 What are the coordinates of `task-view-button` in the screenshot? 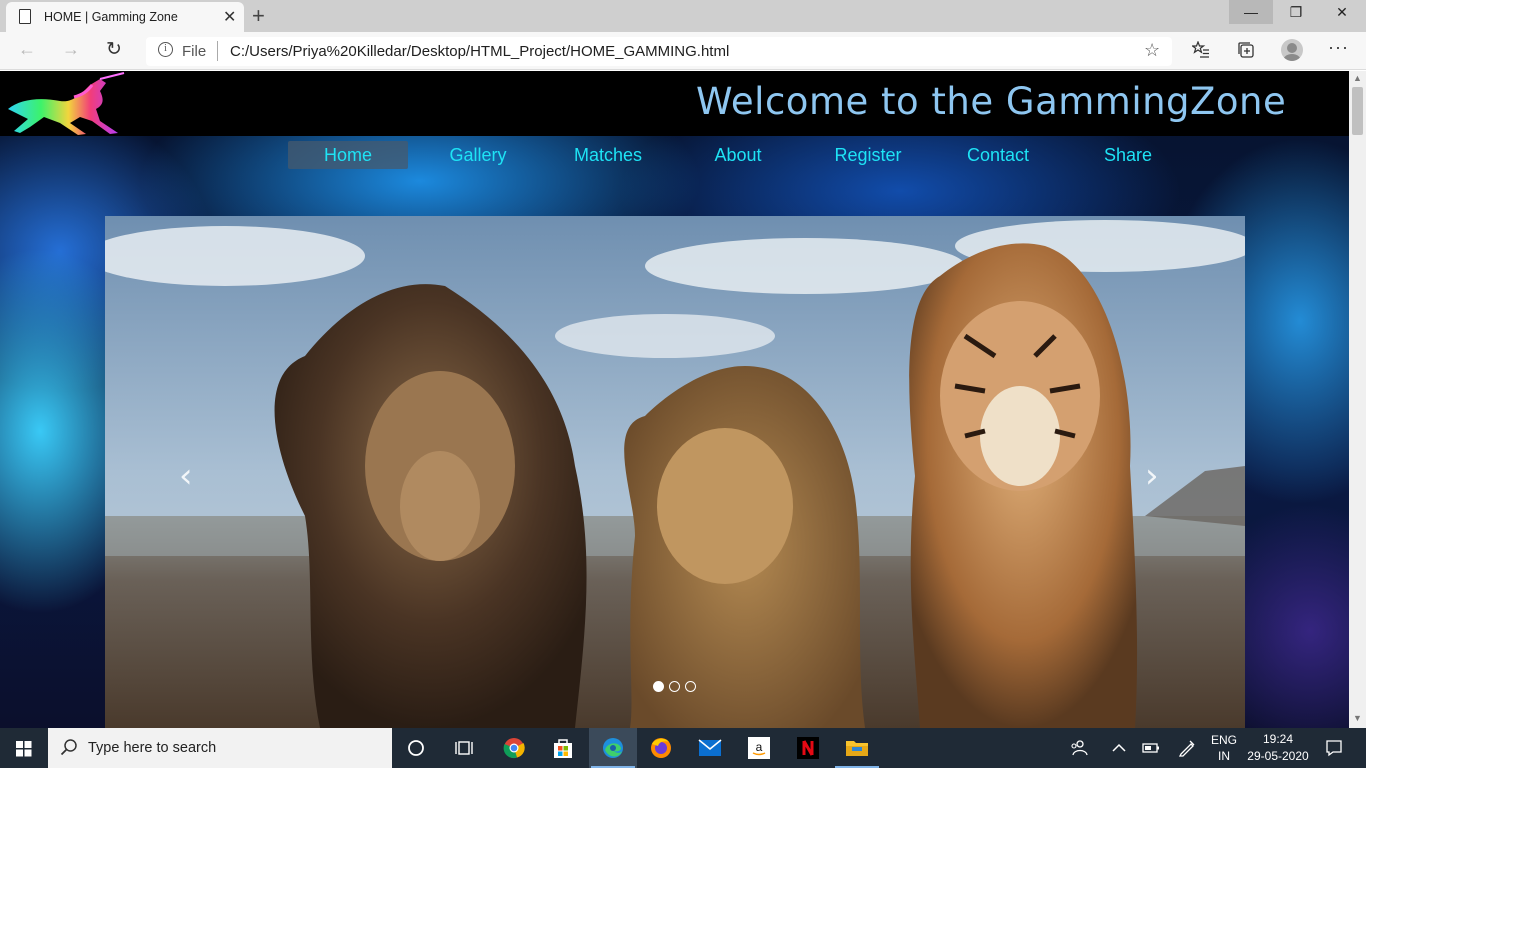 It's located at (464, 748).